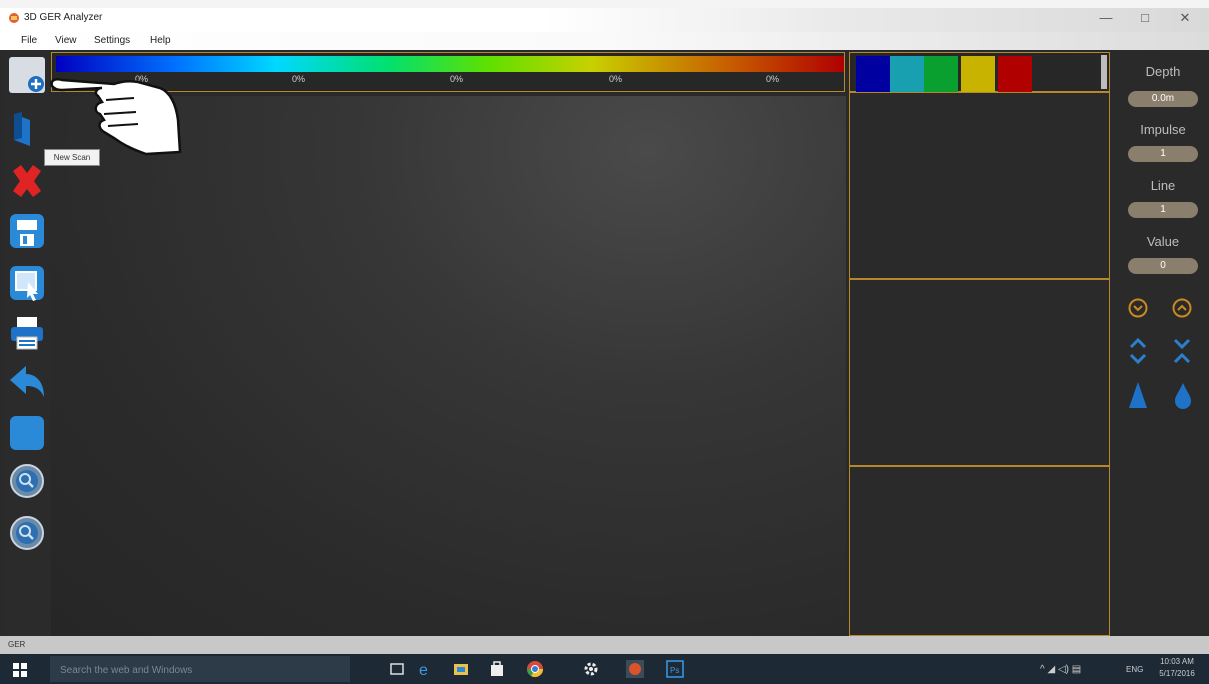  I want to click on zoom-in-icon, so click(27, 481).